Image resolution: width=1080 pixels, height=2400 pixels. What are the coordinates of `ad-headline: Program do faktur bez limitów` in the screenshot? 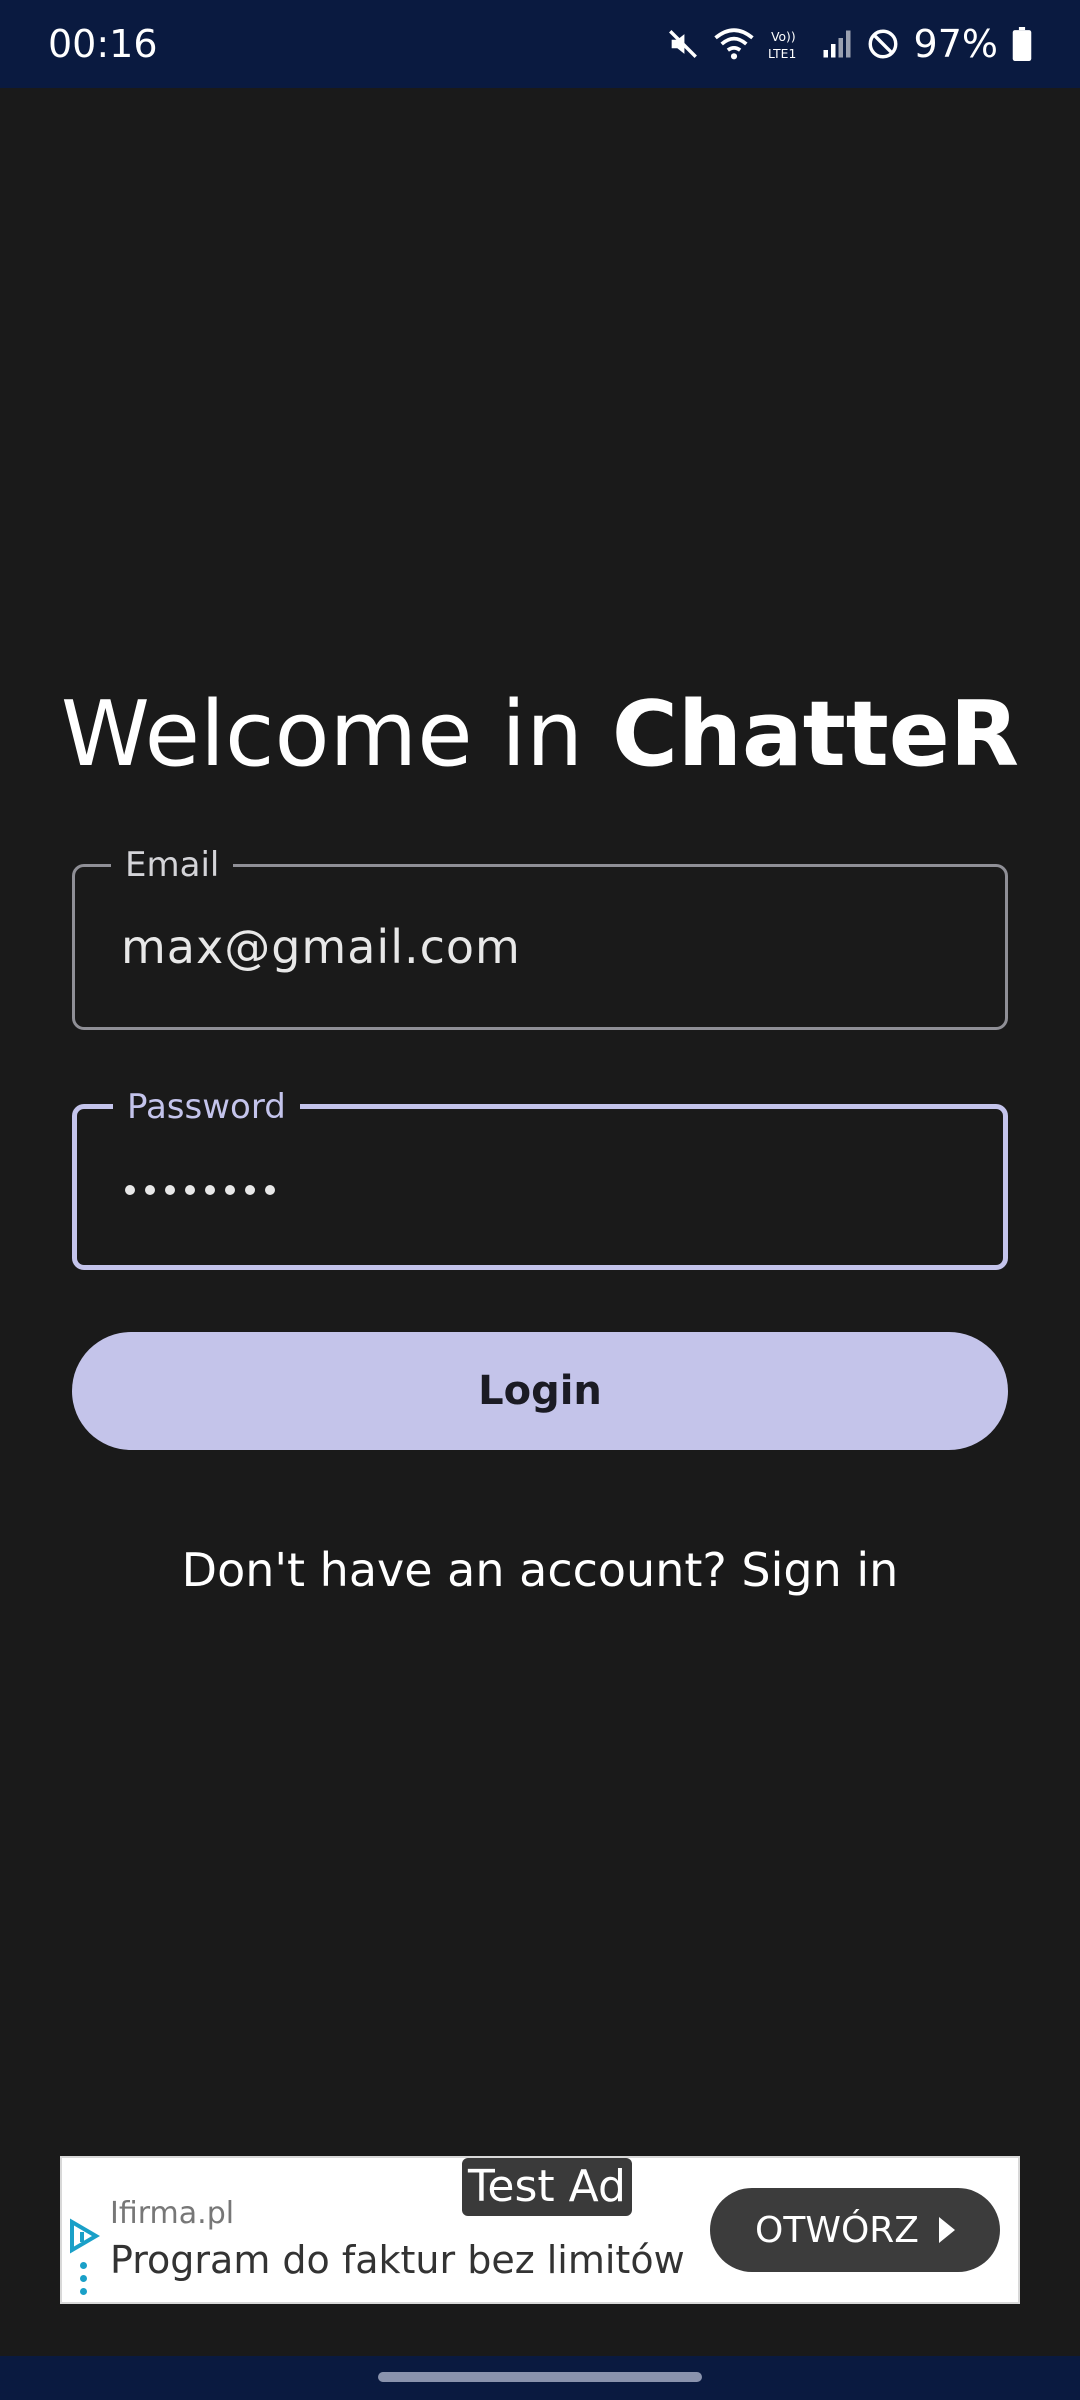 It's located at (397, 2260).